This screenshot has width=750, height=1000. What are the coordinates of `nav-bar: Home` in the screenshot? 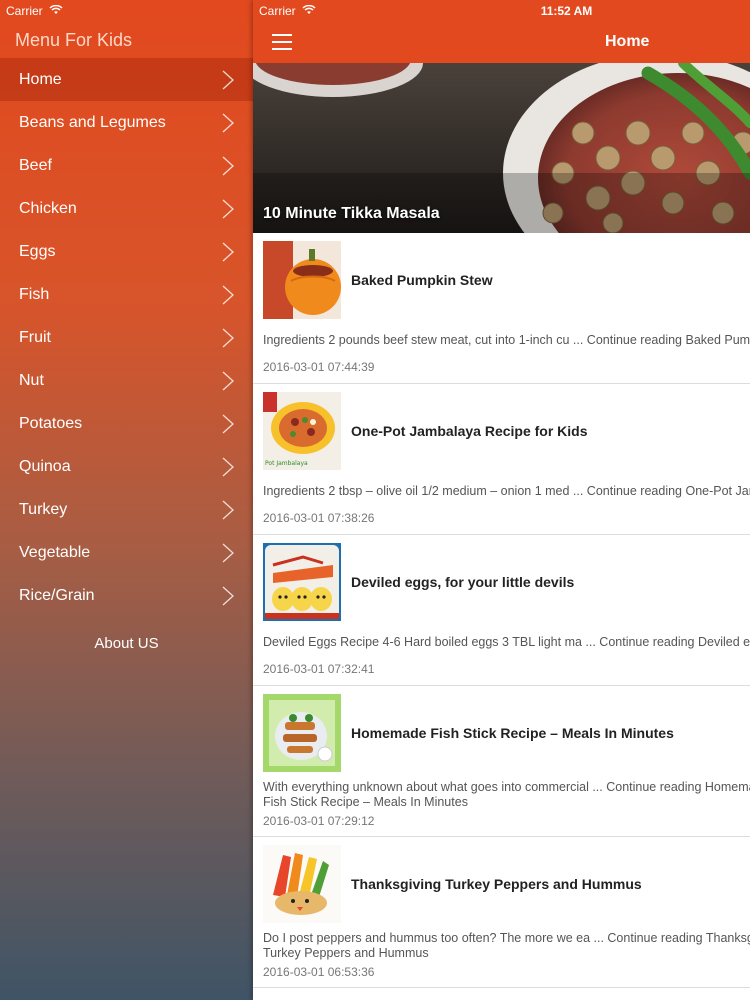 It's located at (501, 42).